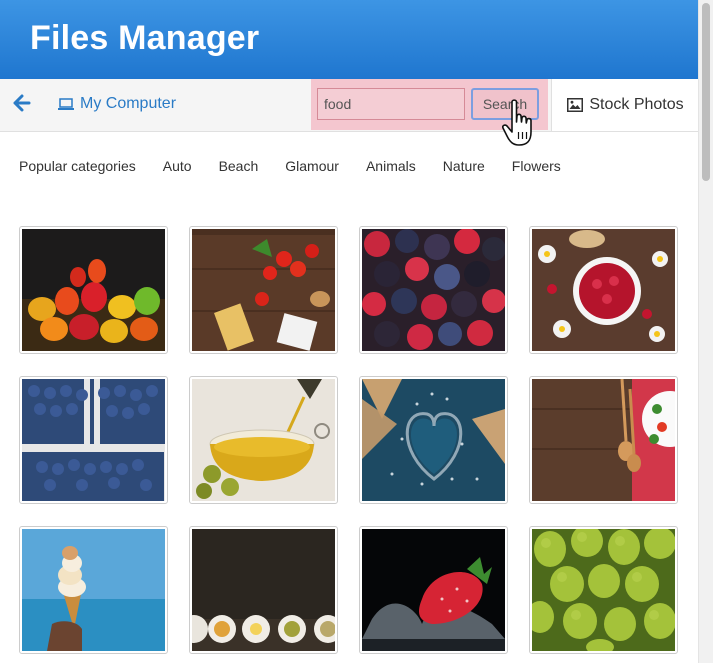 Image resolution: width=713 pixels, height=663 pixels. I want to click on photo-sugar-heart-waffles, so click(433, 440).